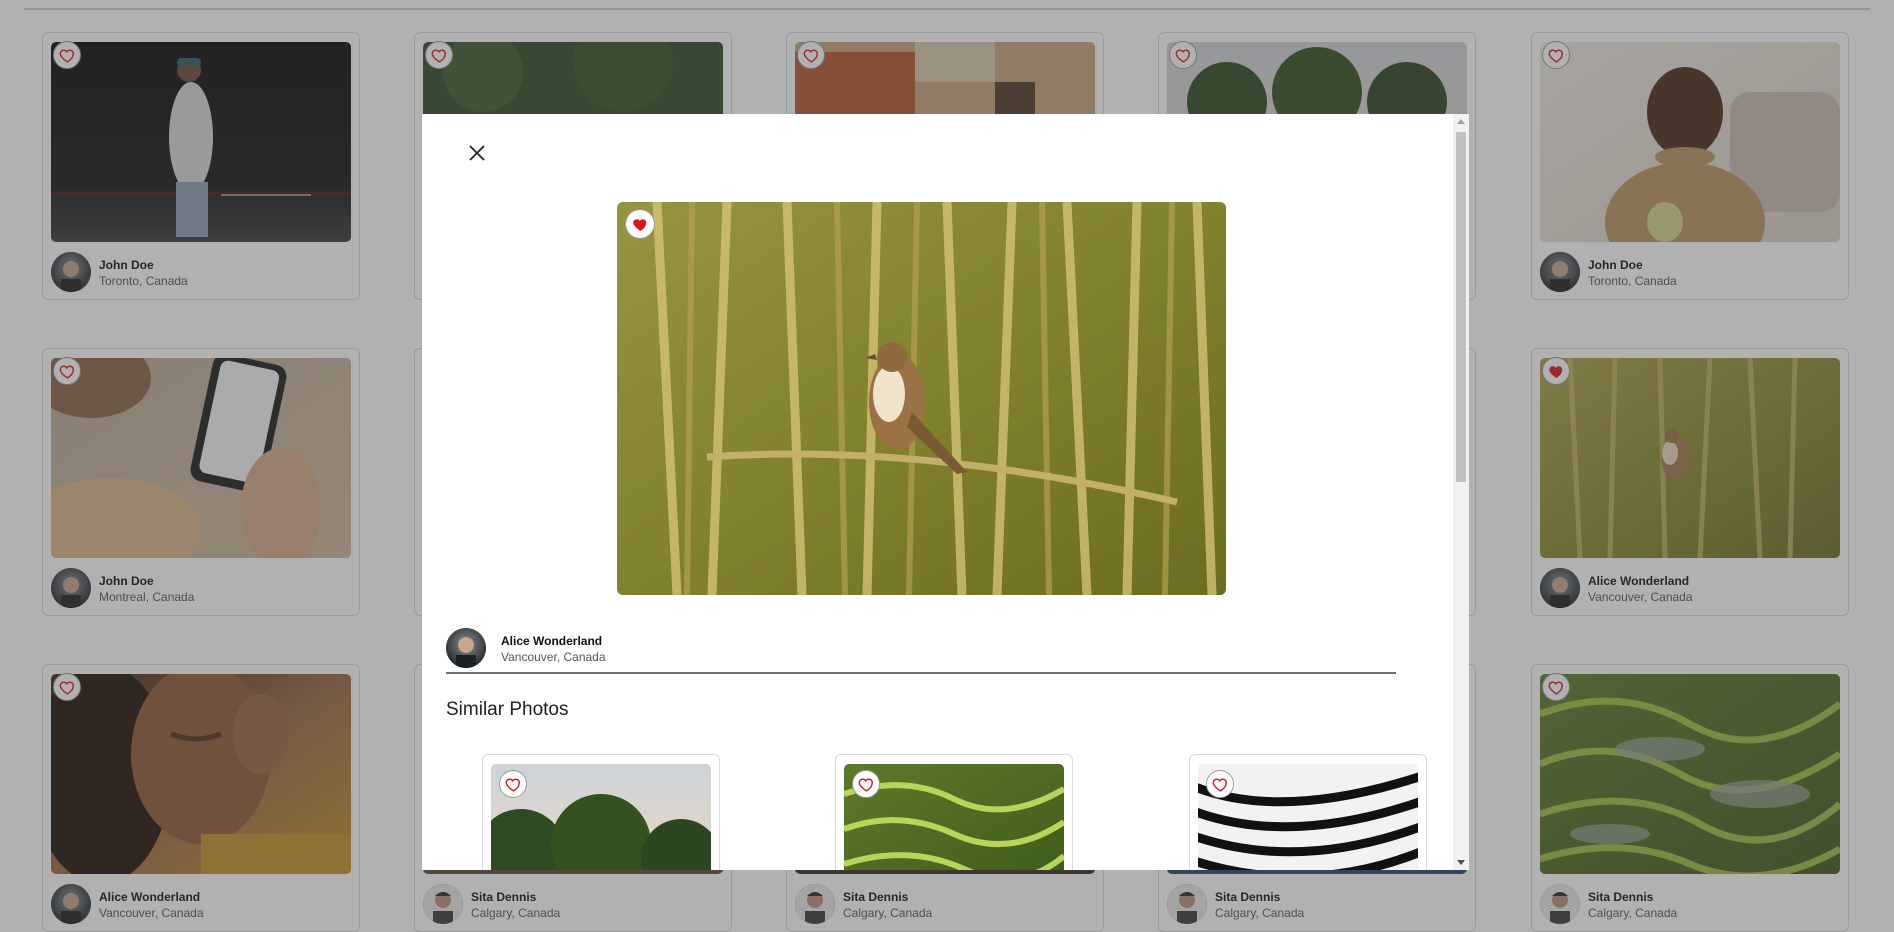 The image size is (1894, 932). What do you see at coordinates (921, 398) in the screenshot?
I see `main-photo` at bounding box center [921, 398].